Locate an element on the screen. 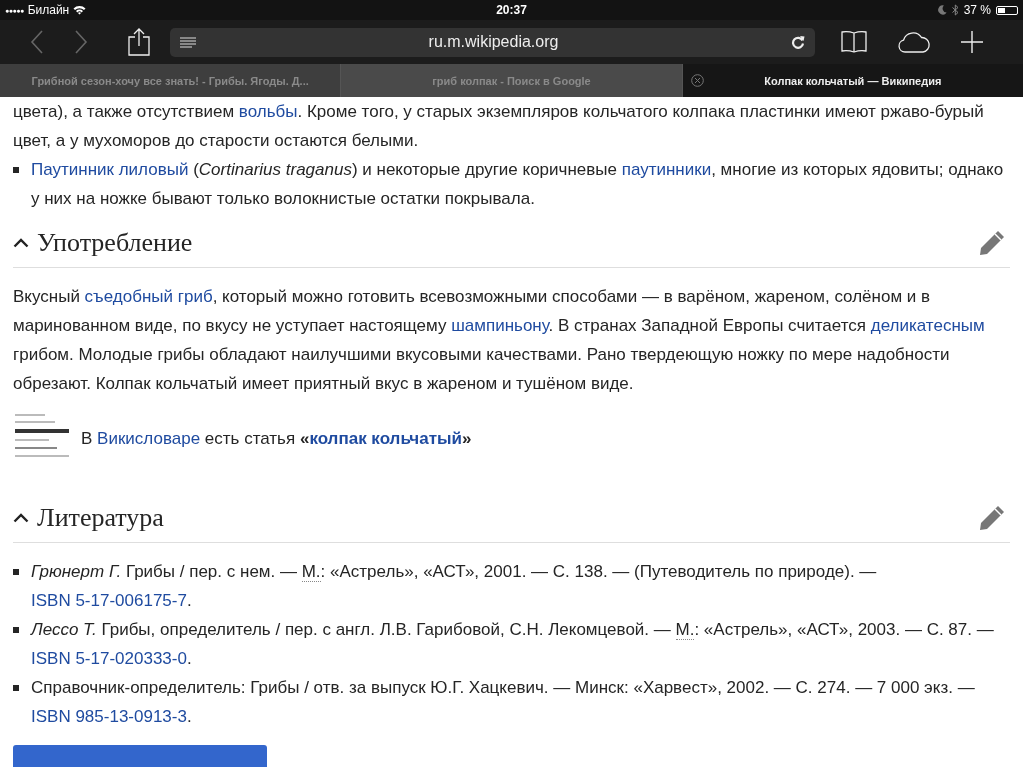  link: вольбы is located at coordinates (268, 111).